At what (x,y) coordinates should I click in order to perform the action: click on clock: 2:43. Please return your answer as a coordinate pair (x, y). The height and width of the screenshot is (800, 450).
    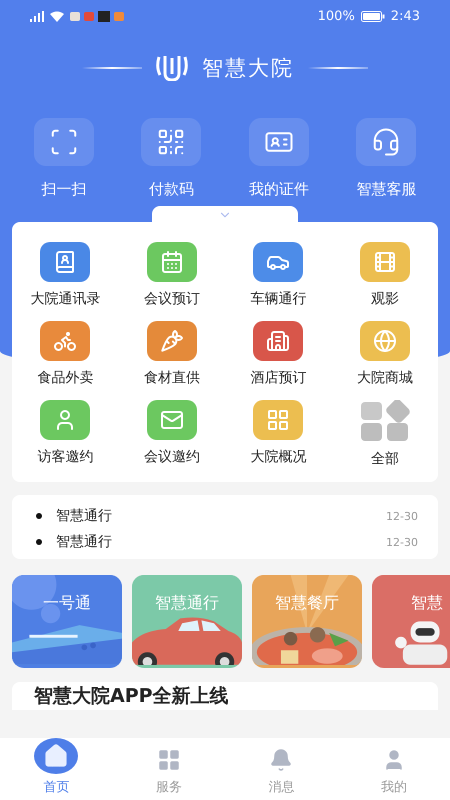
    Looking at the image, I should click on (405, 16).